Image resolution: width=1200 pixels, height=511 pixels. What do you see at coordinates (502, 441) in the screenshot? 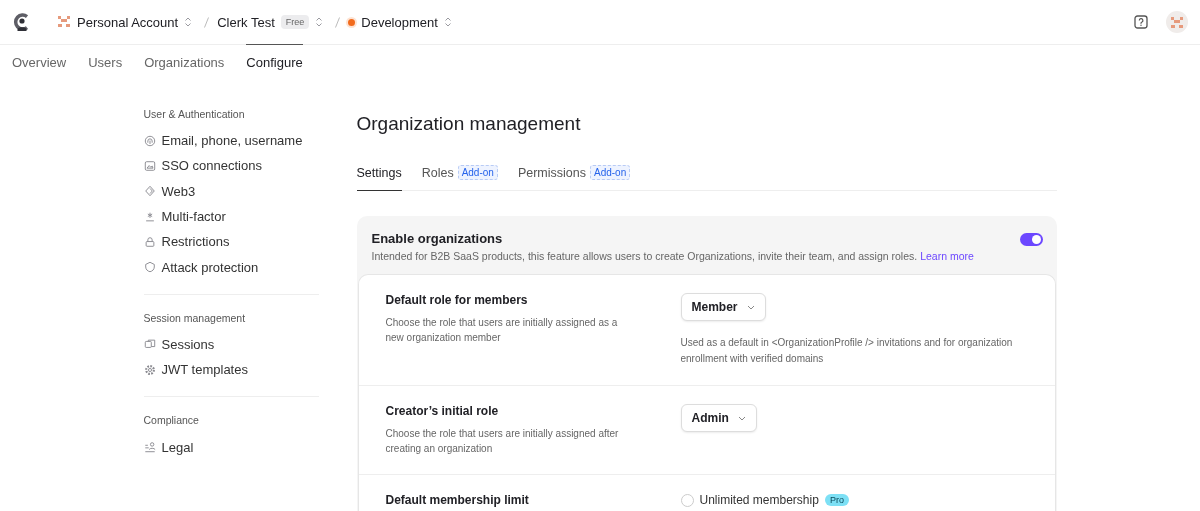
I see `setting-description: Choose the role that users are initially assigned after creating an organization` at bounding box center [502, 441].